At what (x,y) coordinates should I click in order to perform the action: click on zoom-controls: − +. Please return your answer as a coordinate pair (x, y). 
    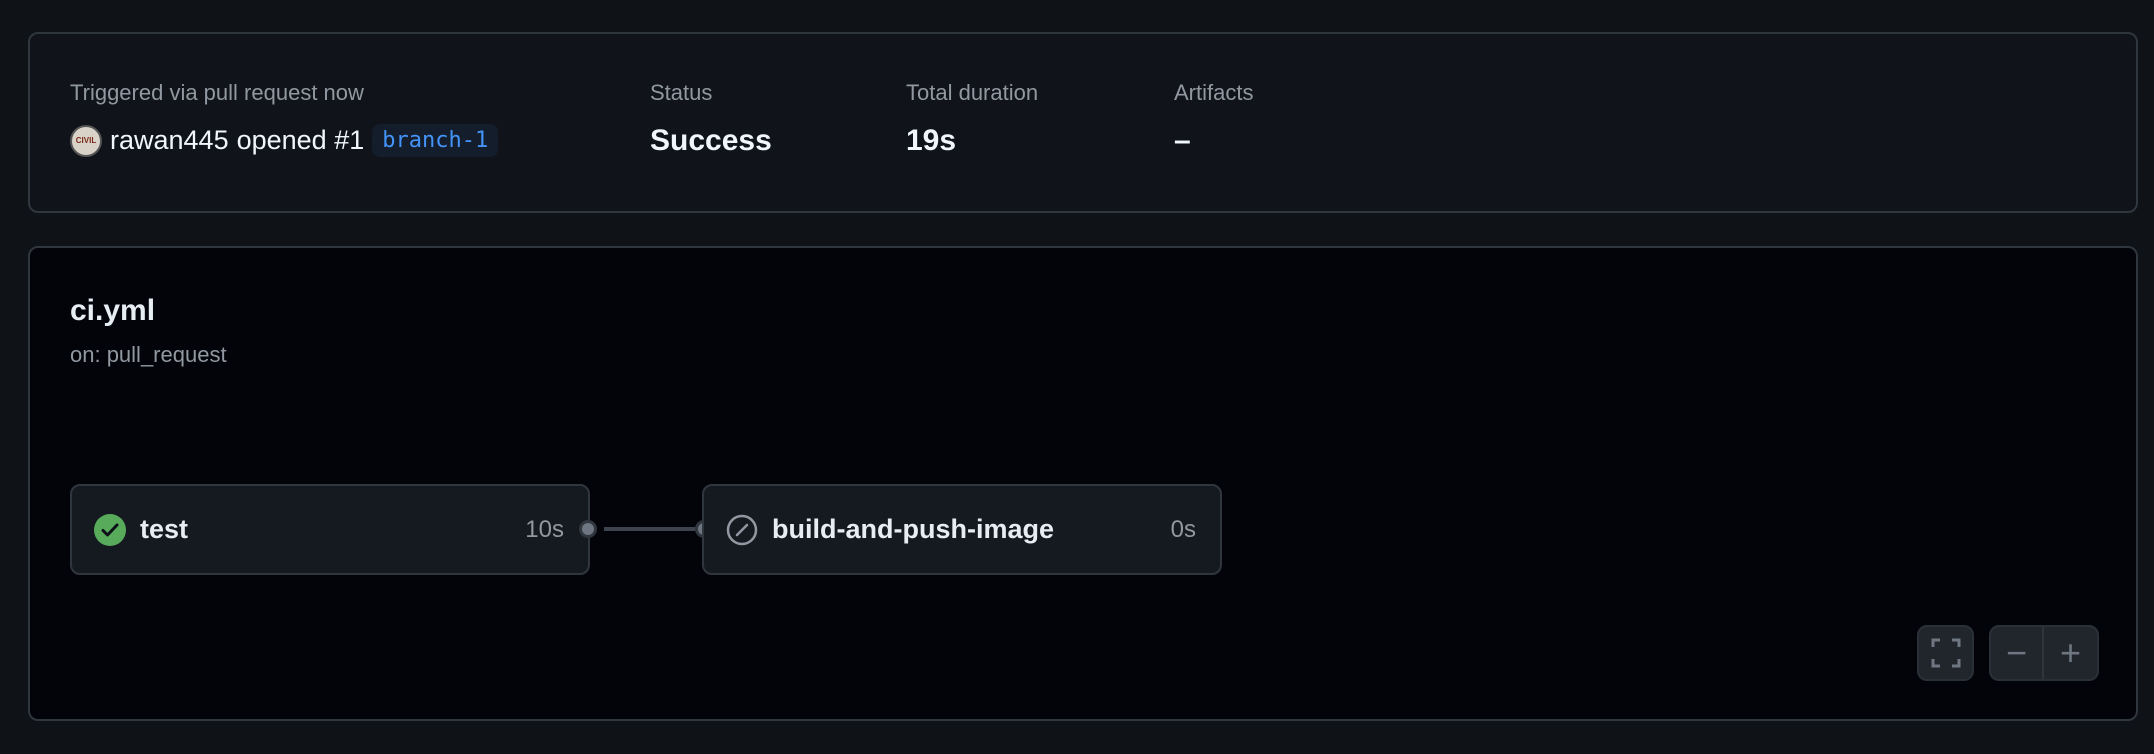
    Looking at the image, I should click on (2044, 653).